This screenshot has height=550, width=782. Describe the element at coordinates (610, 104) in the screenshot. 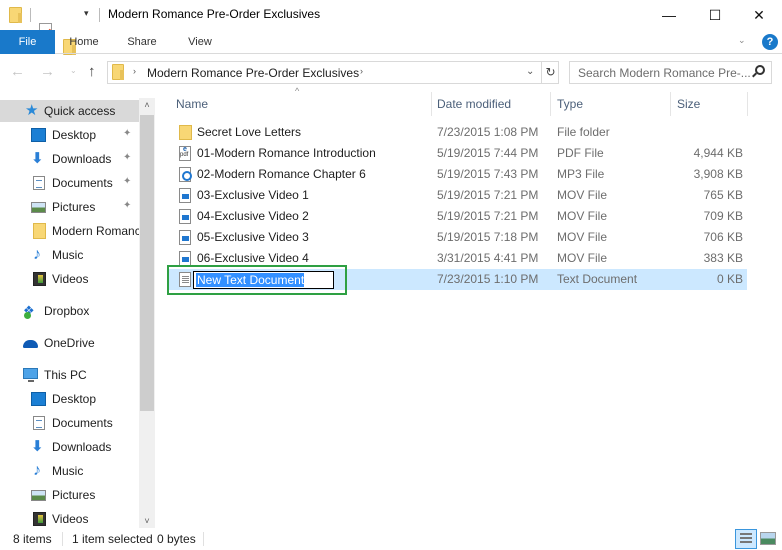

I see `column-header-type: Type` at that location.